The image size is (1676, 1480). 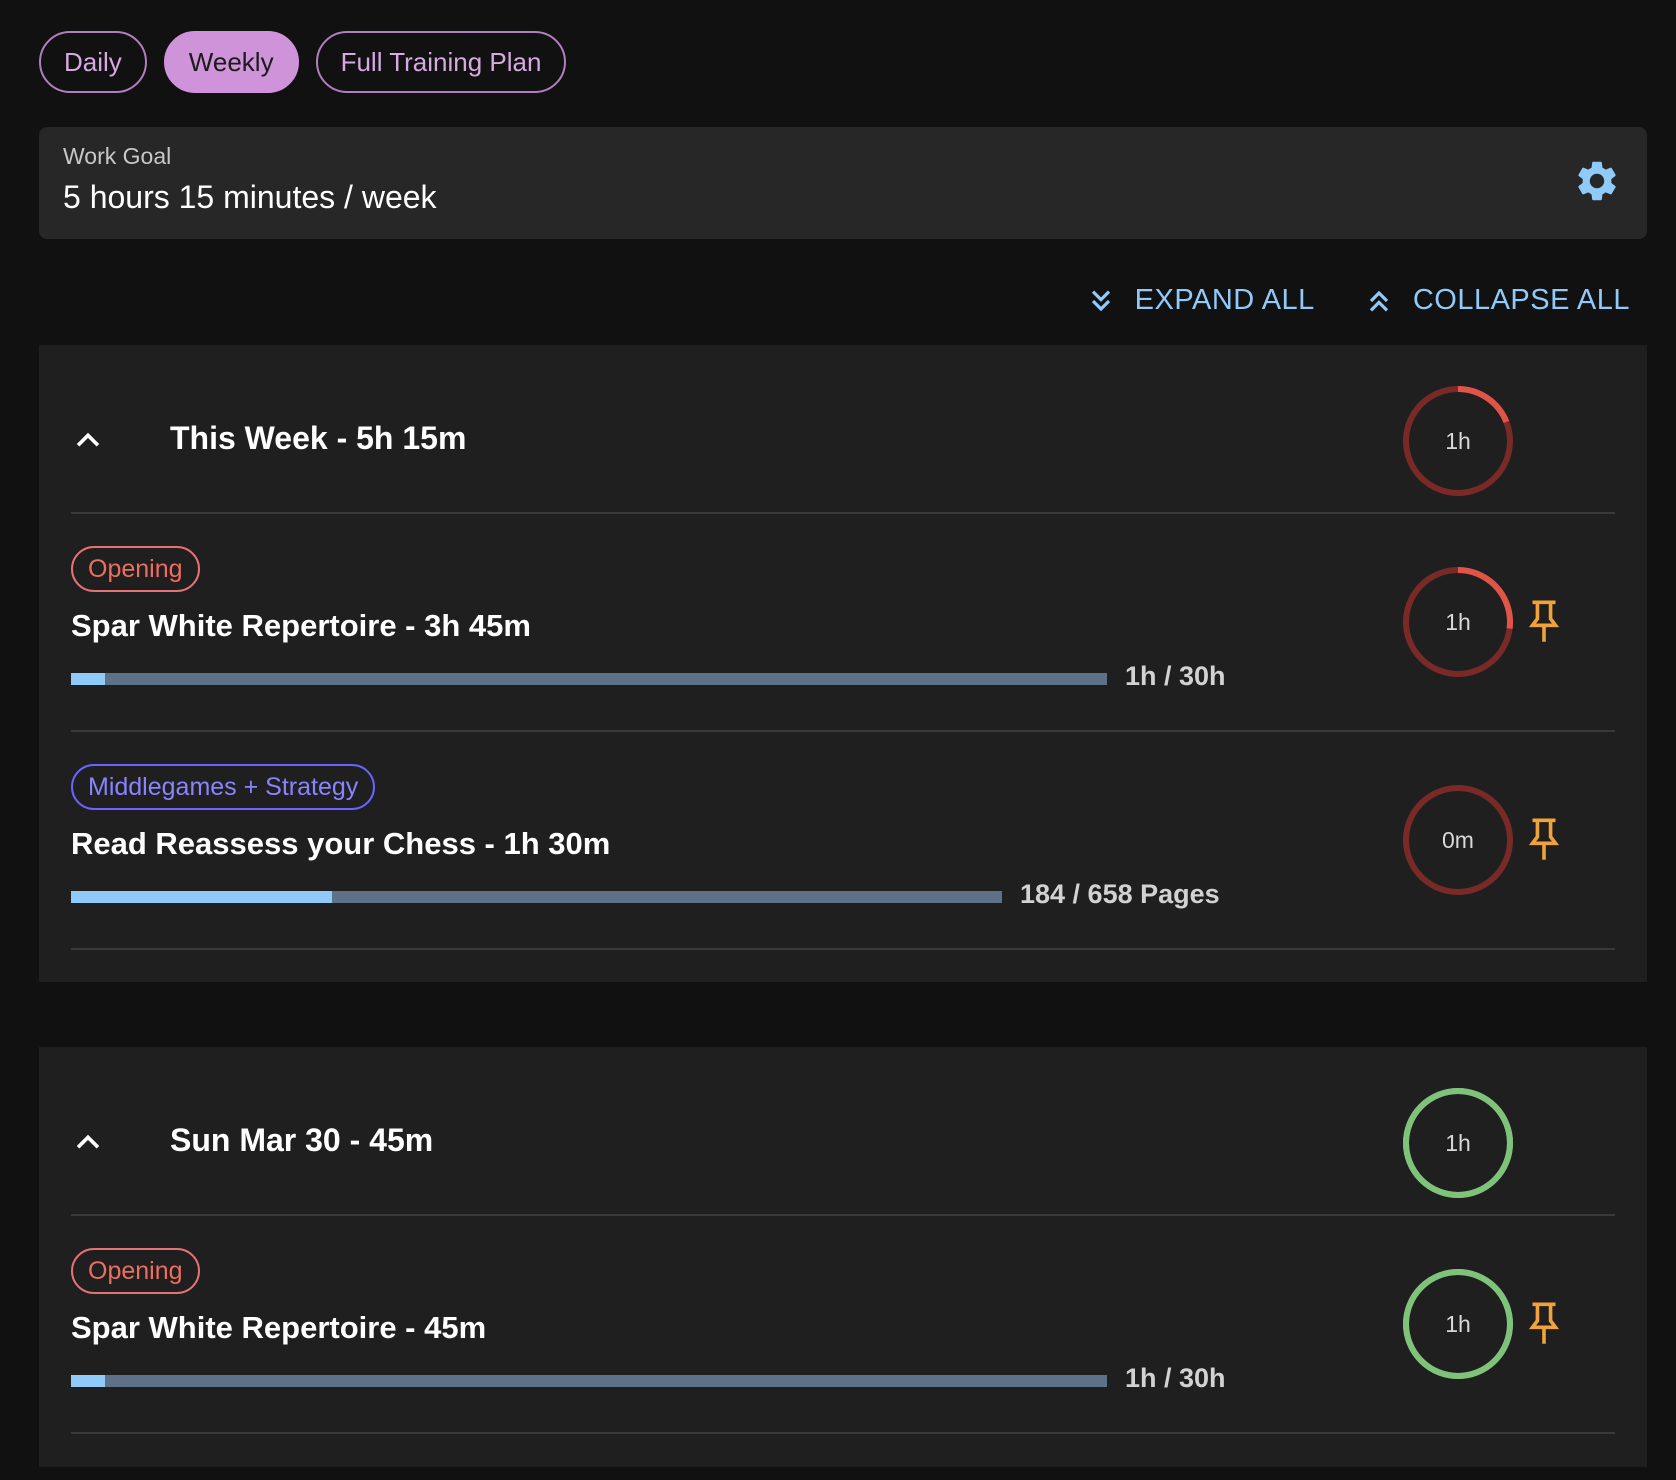 I want to click on section-header: This Week - 5h 15m 1h, so click(x=843, y=441).